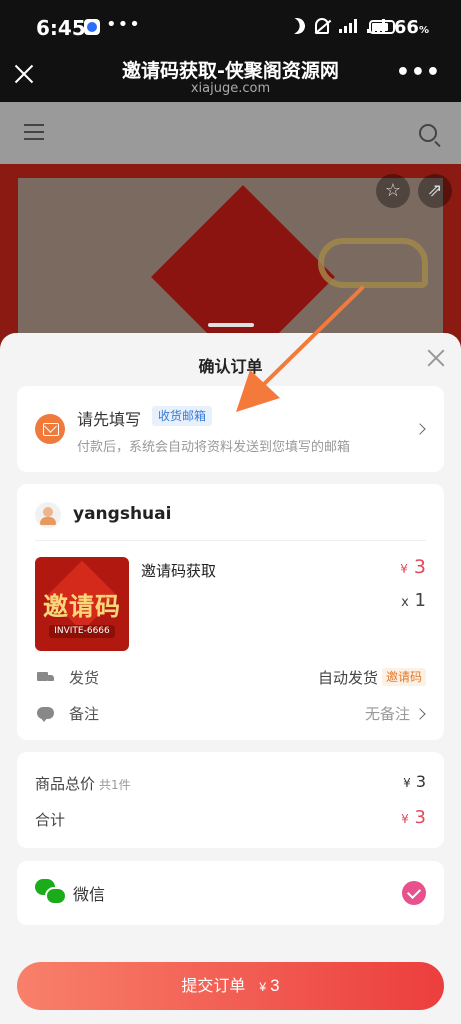 The width and height of the screenshot is (461, 1024). I want to click on payment-card: 微信, so click(230, 893).